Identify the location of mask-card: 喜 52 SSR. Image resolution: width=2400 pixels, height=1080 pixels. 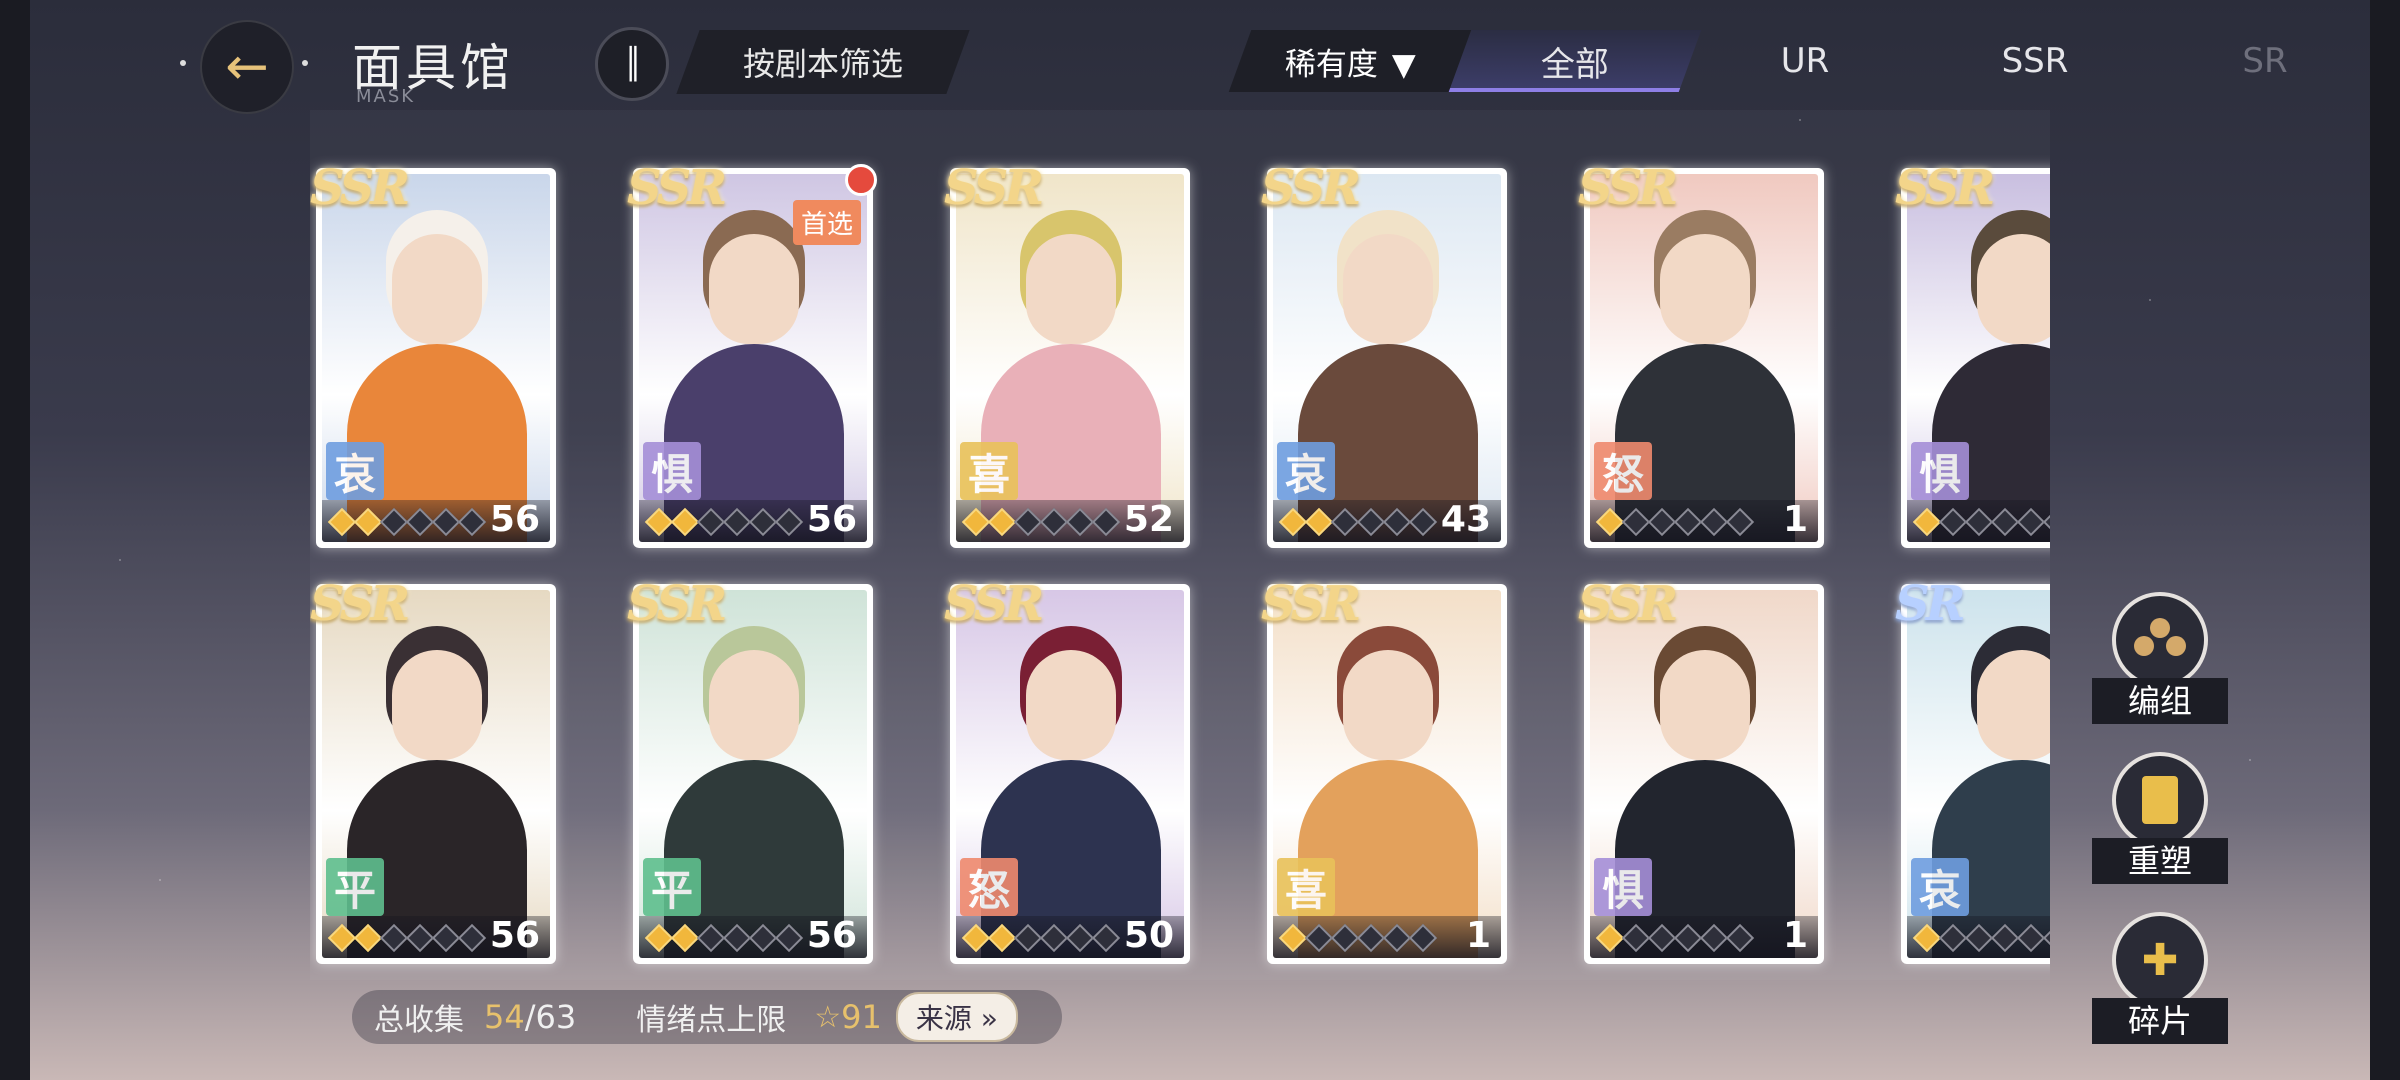
(1067, 354).